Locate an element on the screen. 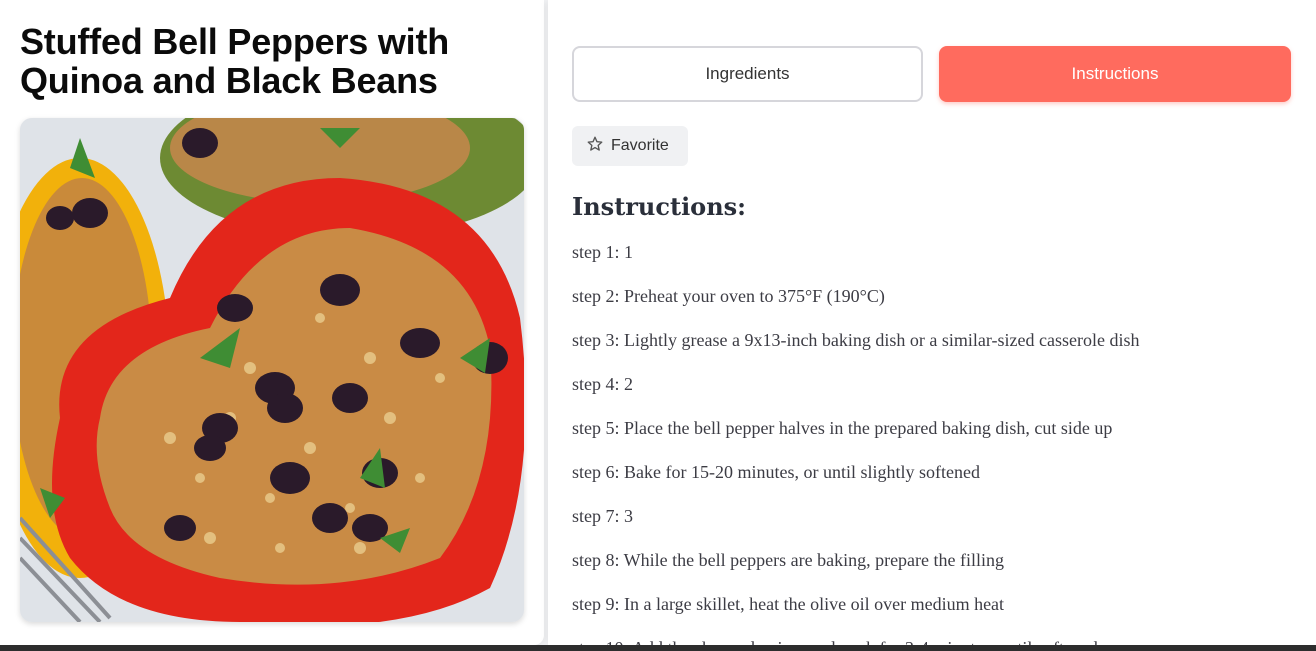 This screenshot has width=1316, height=651. instruction-step: step 7: 3 is located at coordinates (602, 516).